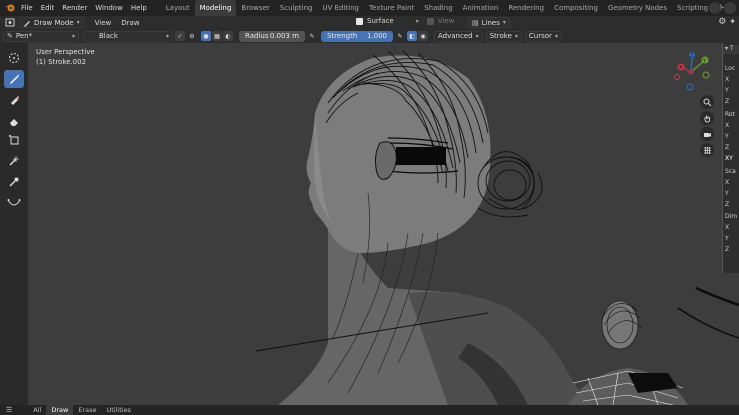 The height and width of the screenshot is (415, 739). I want to click on menu-file: File, so click(27, 8).